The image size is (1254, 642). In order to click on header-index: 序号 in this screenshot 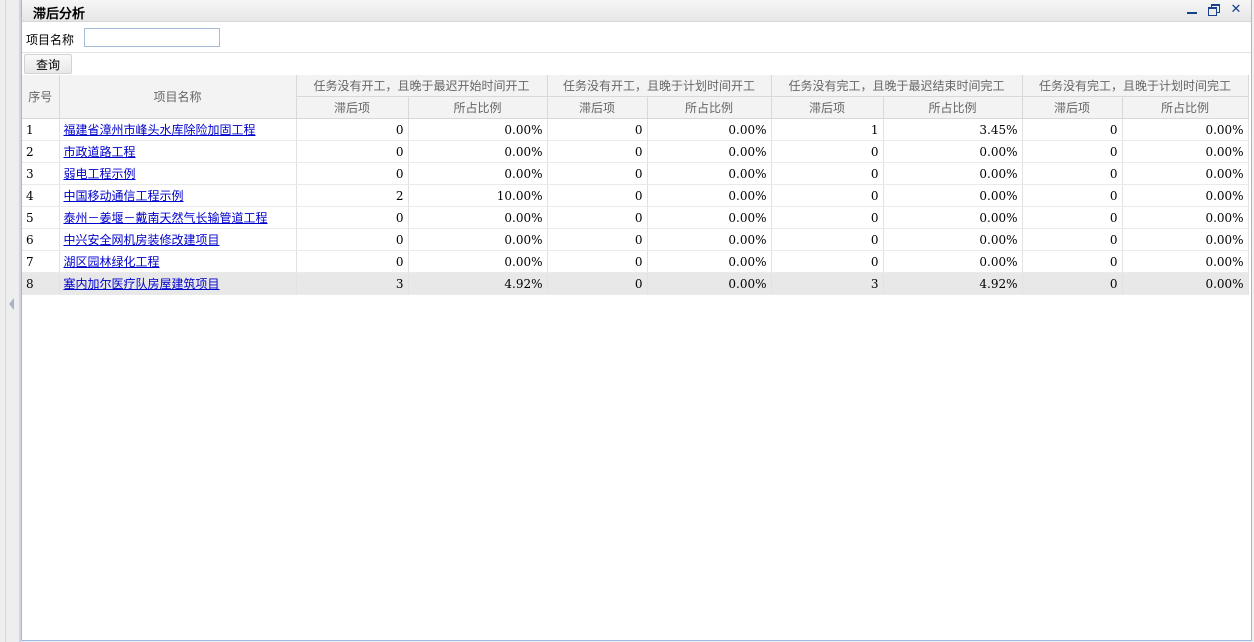, I will do `click(41, 97)`.